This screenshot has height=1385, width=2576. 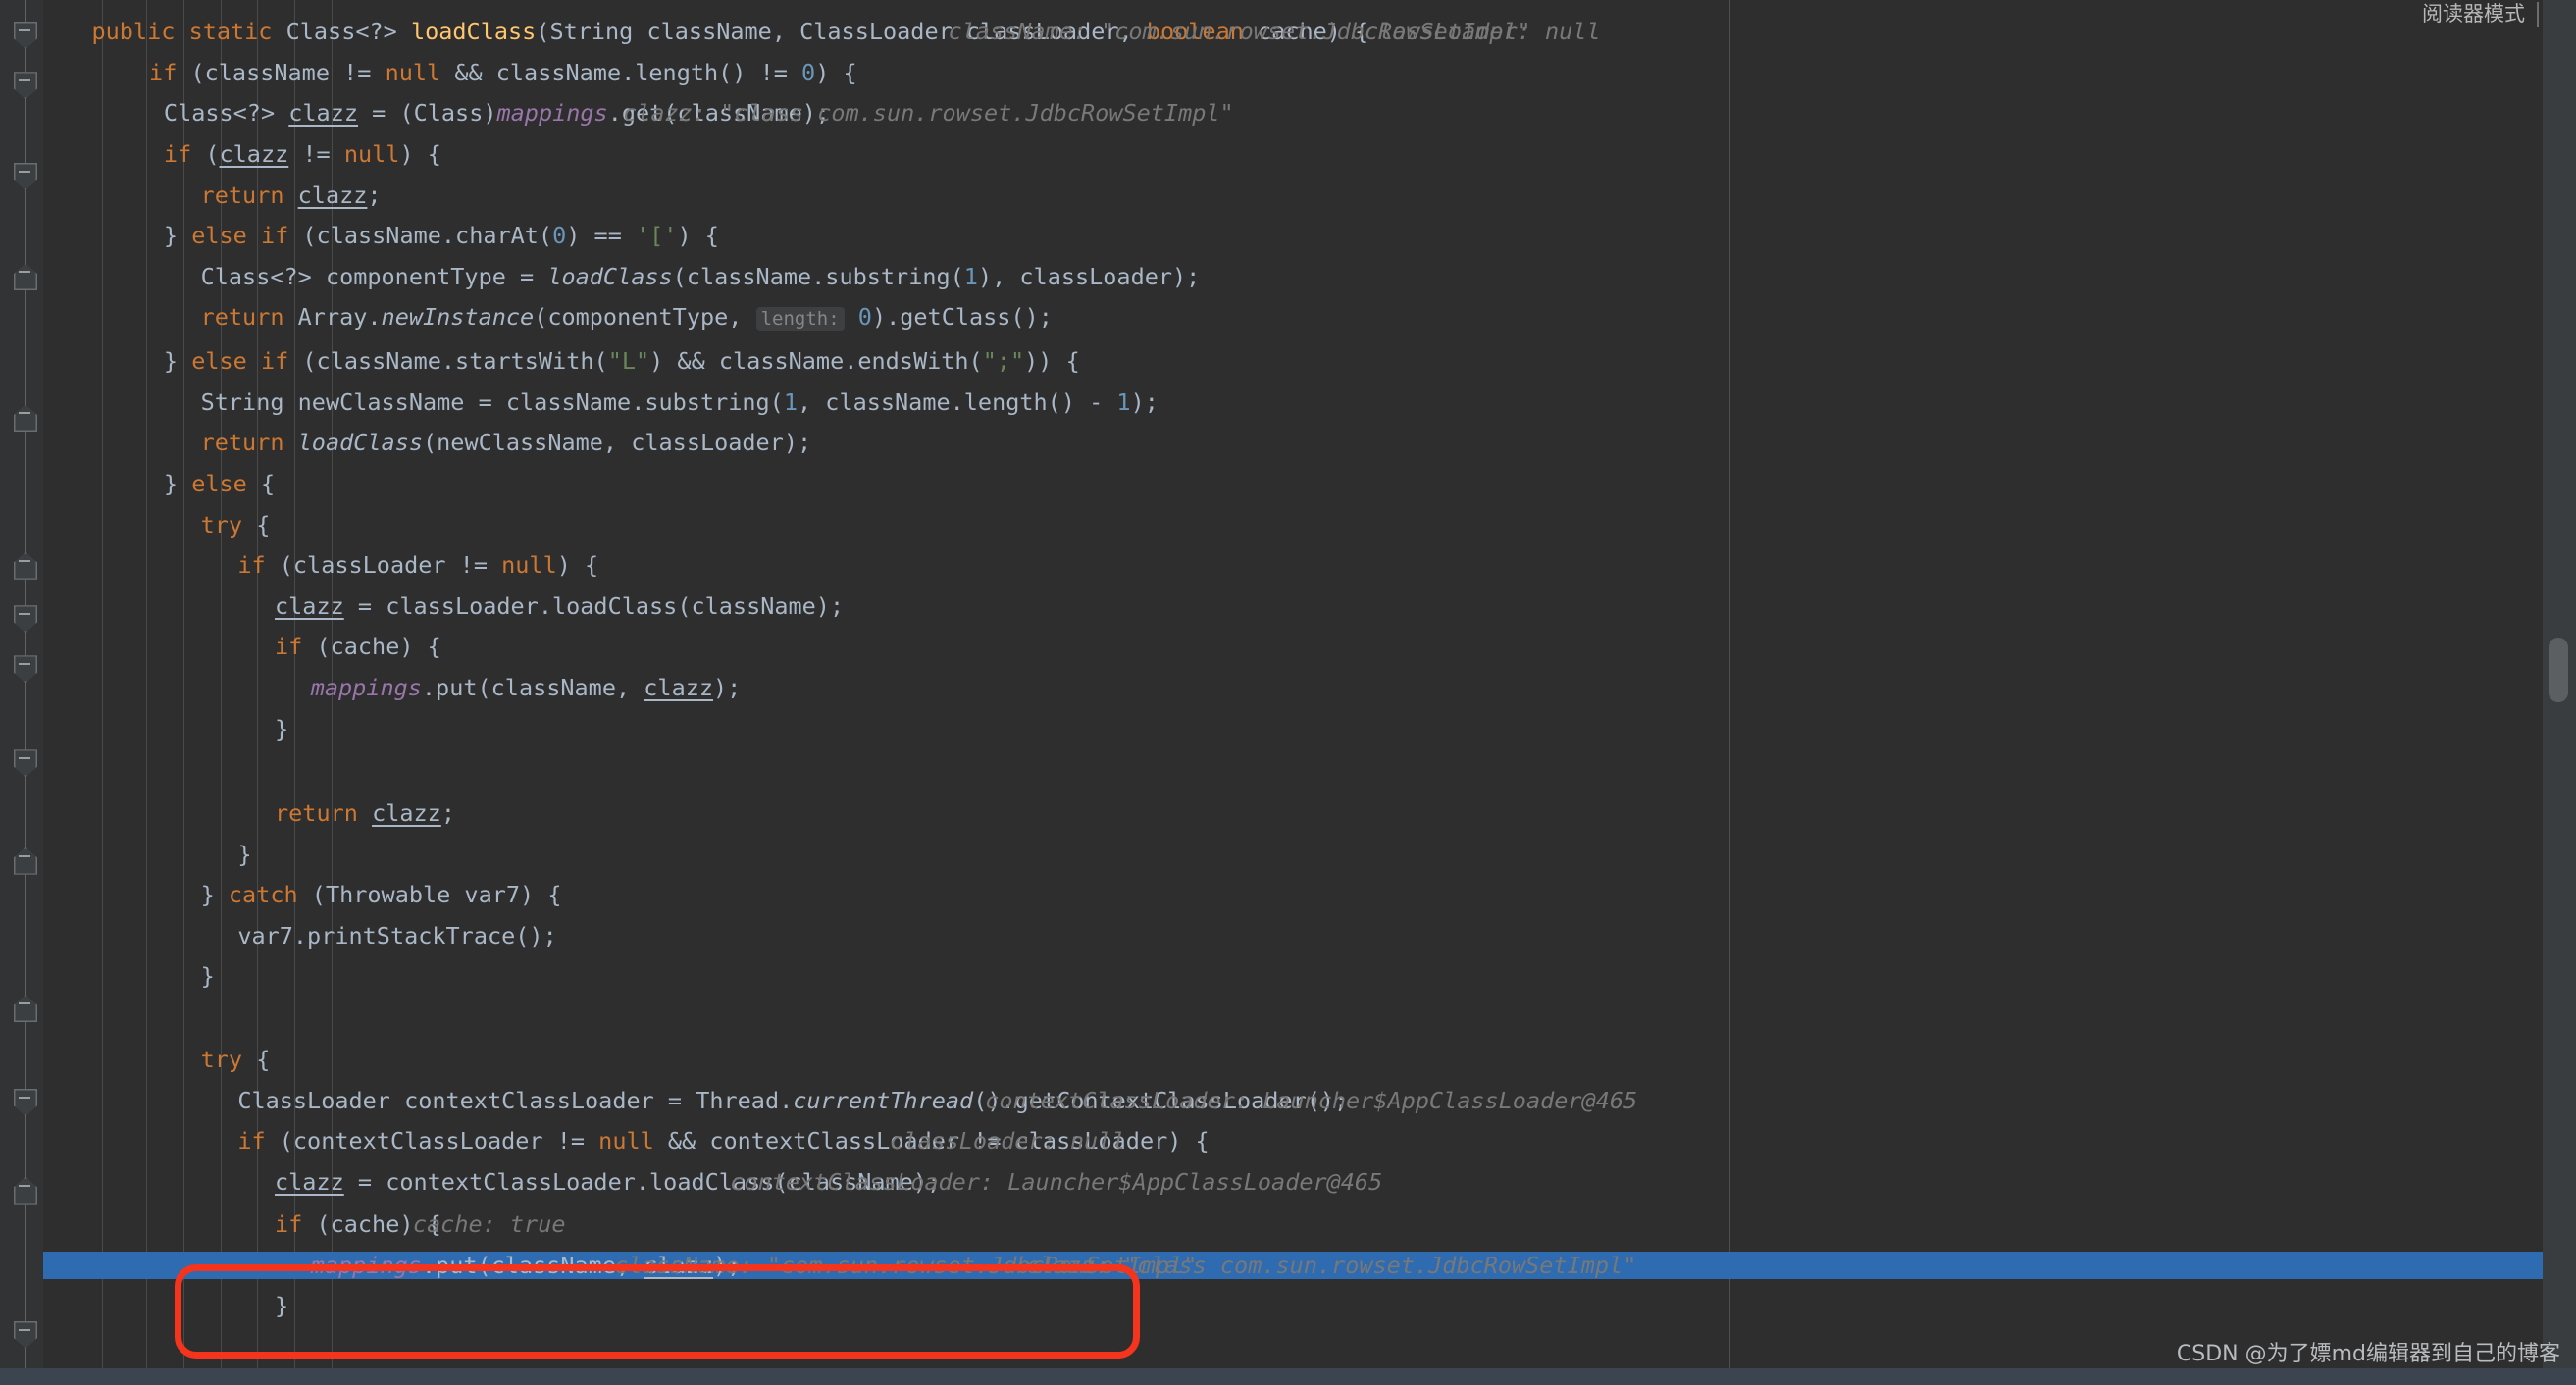 I want to click on code-token: try, so click(x=221, y=525).